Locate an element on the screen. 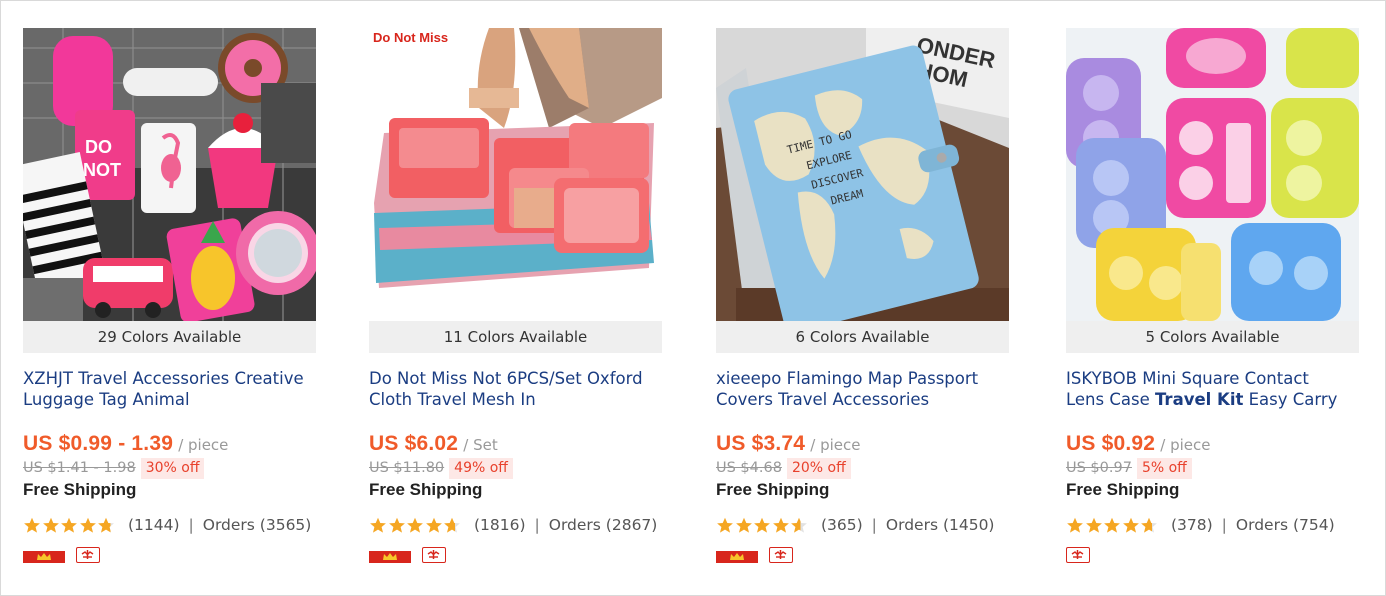 This screenshot has height=596, width=1386. product-title-line1: Do Not Miss Not 6PCS/Set Oxford is located at coordinates (506, 378).